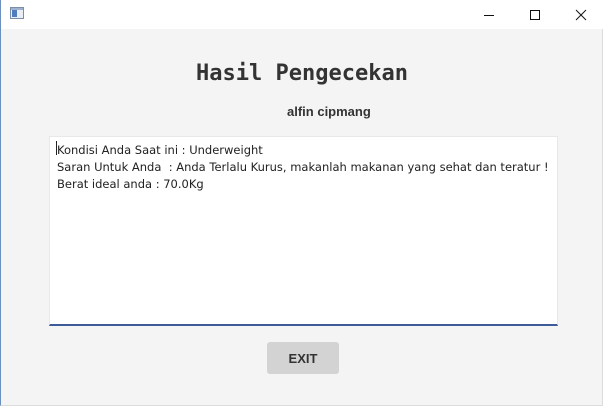 The image size is (603, 406). I want to click on java-app-icon, so click(17, 13).